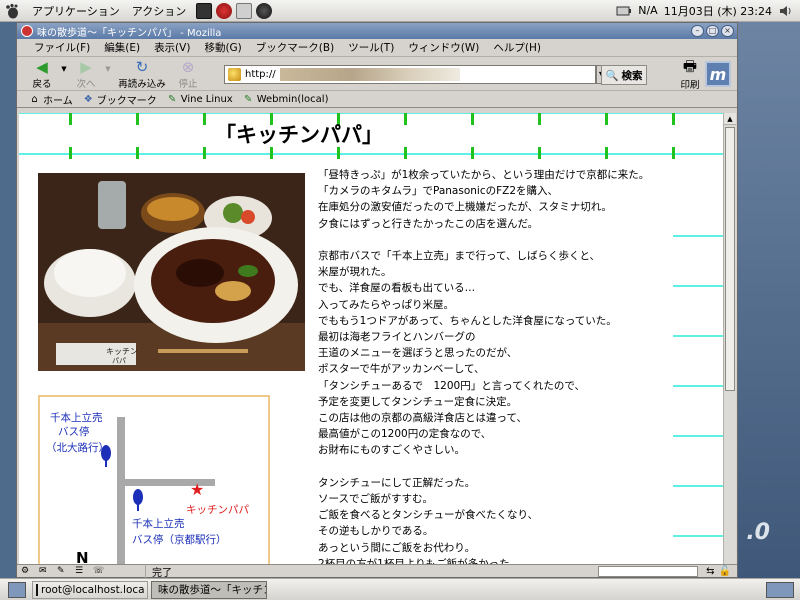 This screenshot has height=600, width=800. I want to click on battery-status: N/A, so click(648, 10).